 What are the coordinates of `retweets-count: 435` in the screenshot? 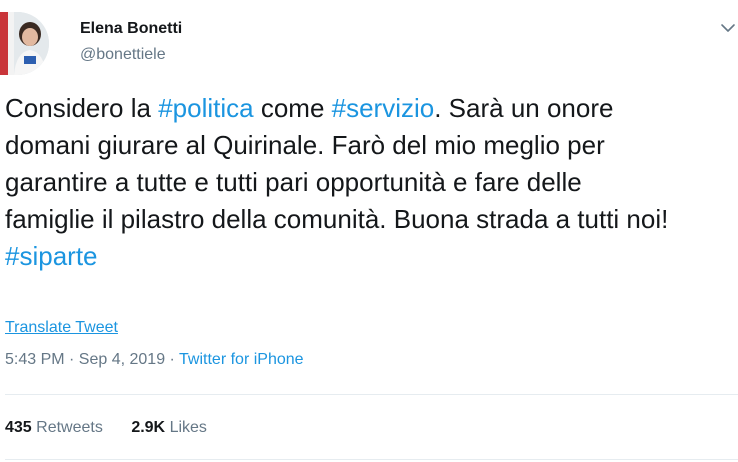 It's located at (18, 427).